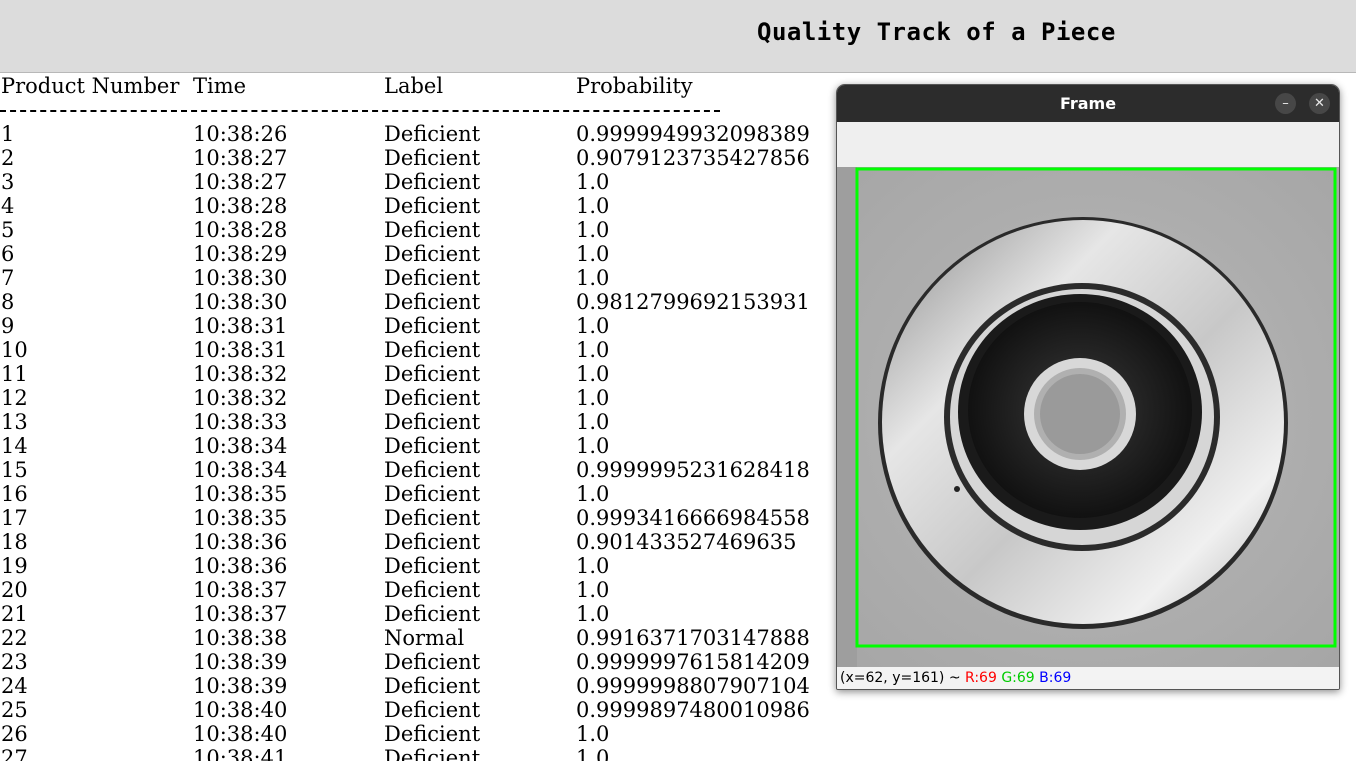 This screenshot has width=1356, height=761. What do you see at coordinates (693, 686) in the screenshot?
I see `cell-probability: 0.9999998807907104` at bounding box center [693, 686].